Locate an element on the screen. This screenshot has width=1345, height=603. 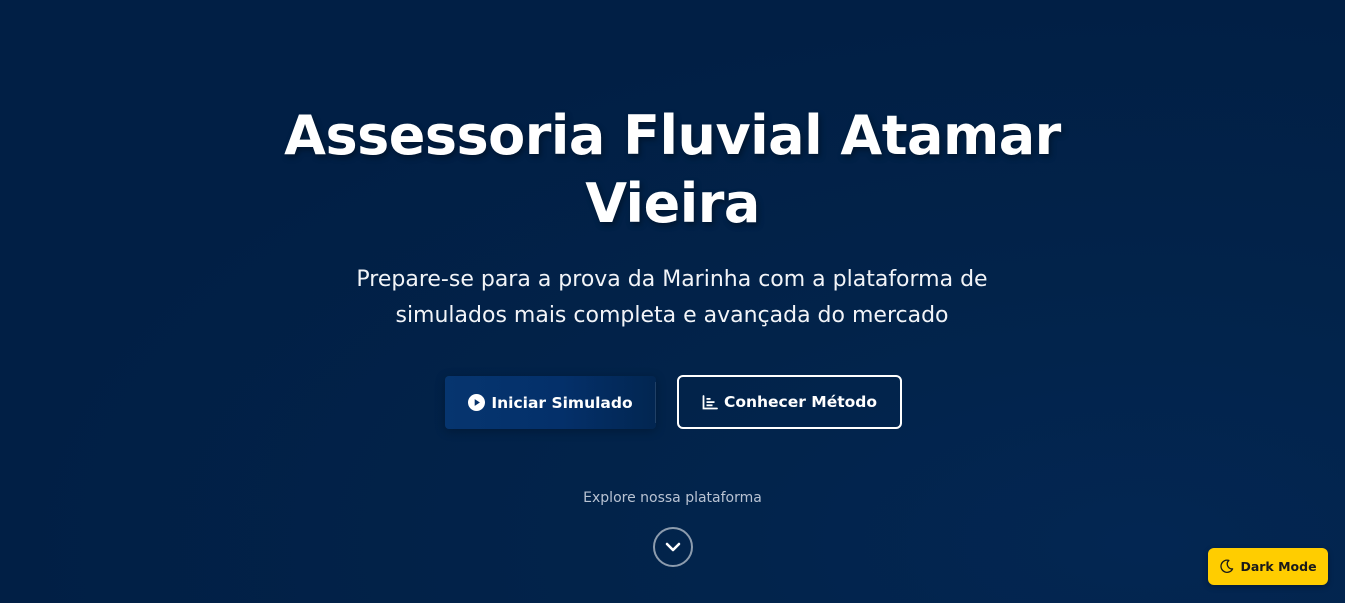
dark-mode-toggle: Dark Mode is located at coordinates (1268, 566).